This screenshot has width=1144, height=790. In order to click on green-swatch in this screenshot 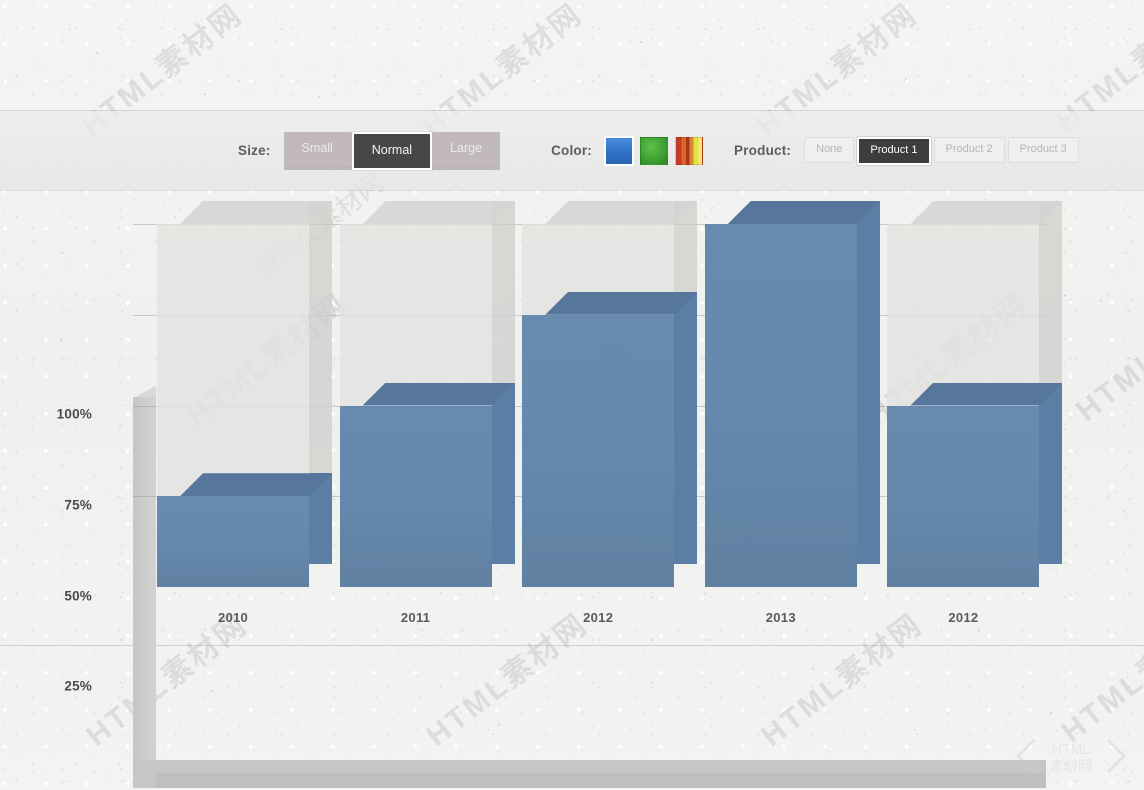, I will do `click(654, 150)`.